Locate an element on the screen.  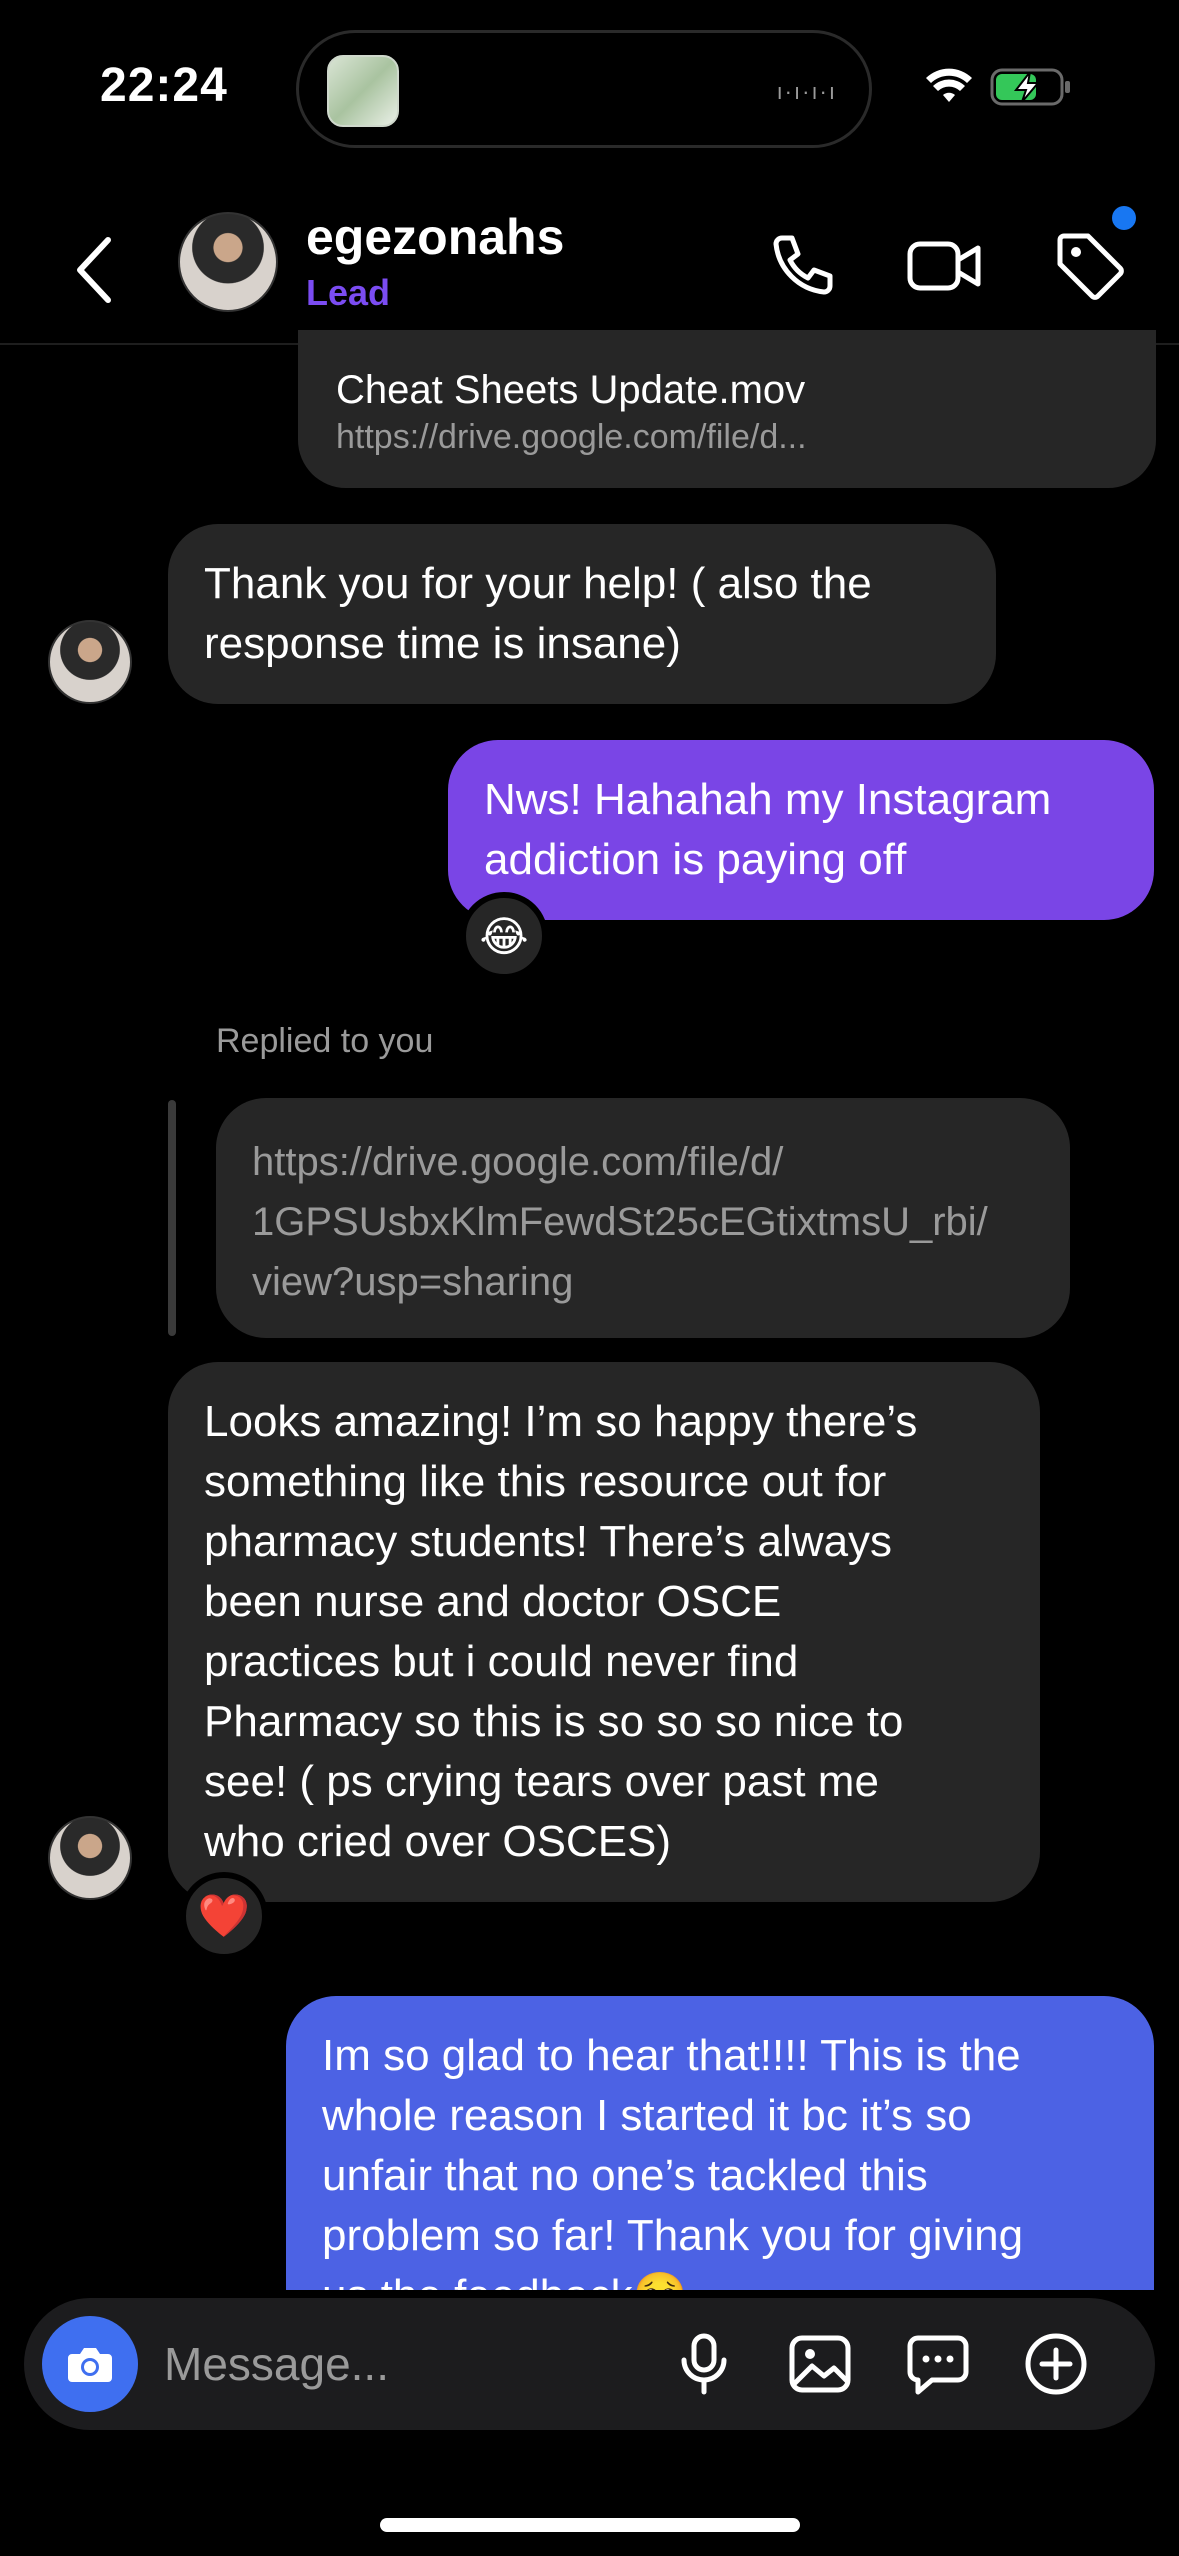
message-line: Im so glad to hear that!!!! This is the is located at coordinates (671, 2055).